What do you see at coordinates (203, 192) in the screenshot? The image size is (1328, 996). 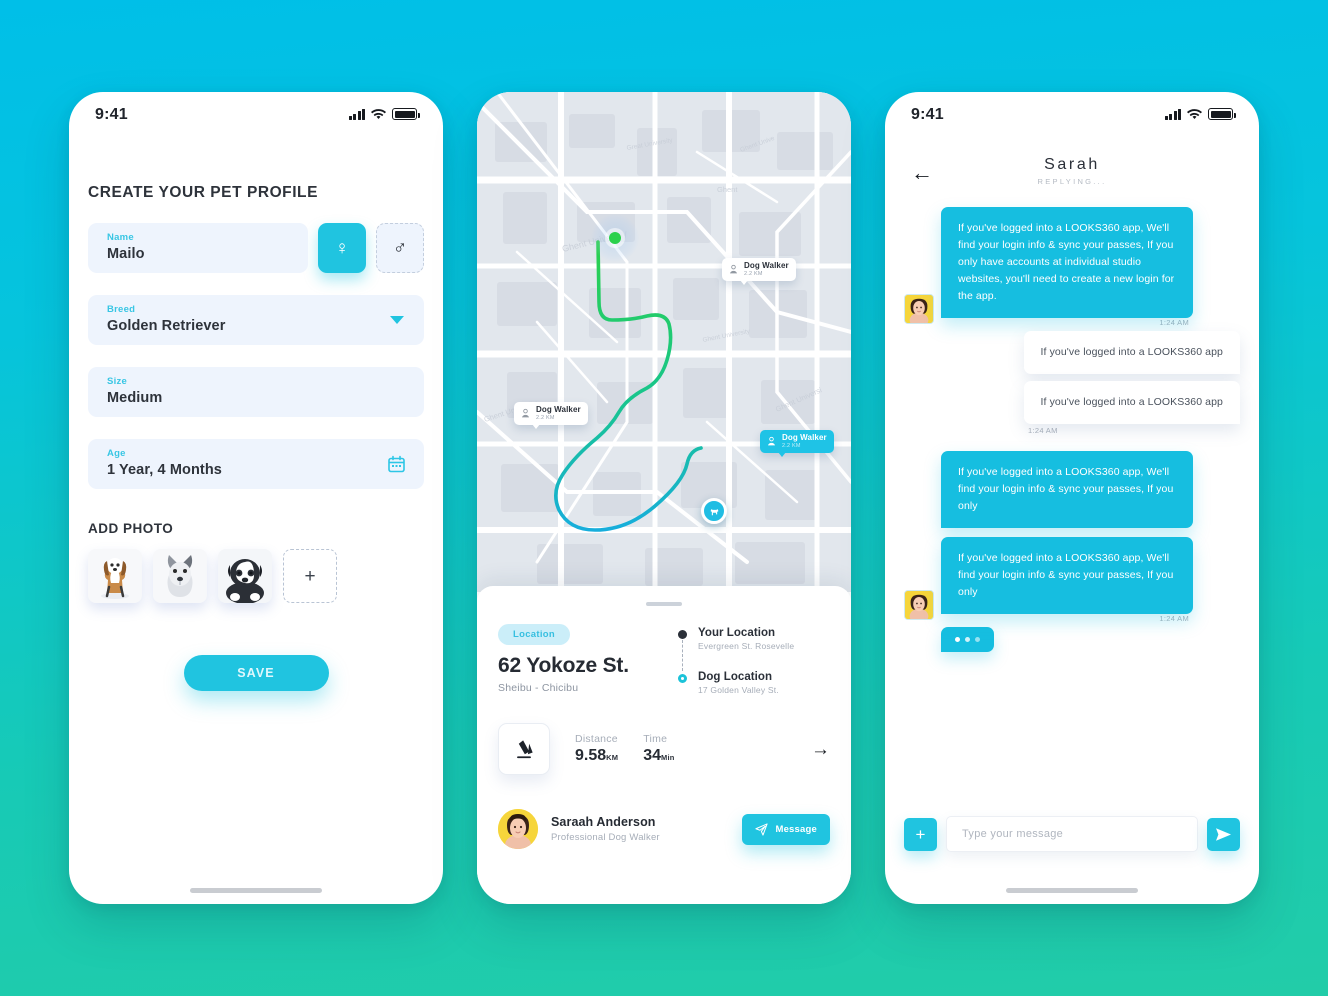 I see `page-title: CREATE YOUR PET PROFILE` at bounding box center [203, 192].